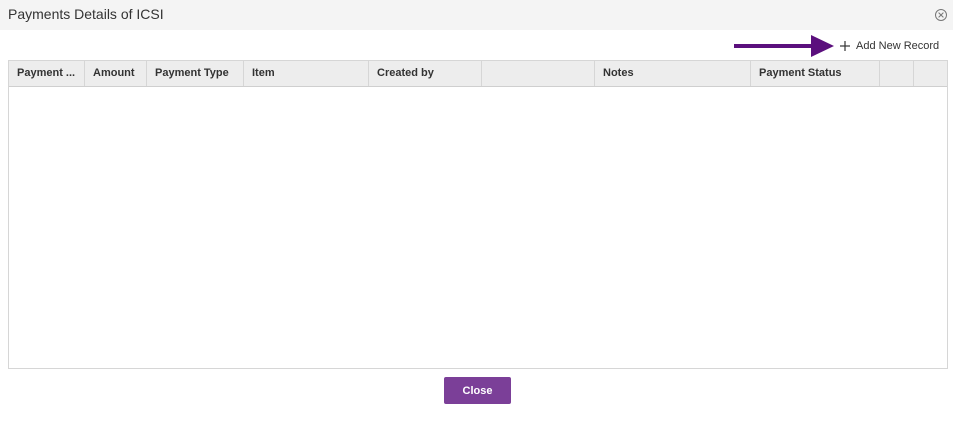 The height and width of the screenshot is (431, 953). Describe the element at coordinates (477, 390) in the screenshot. I see `close-button: Close` at that location.